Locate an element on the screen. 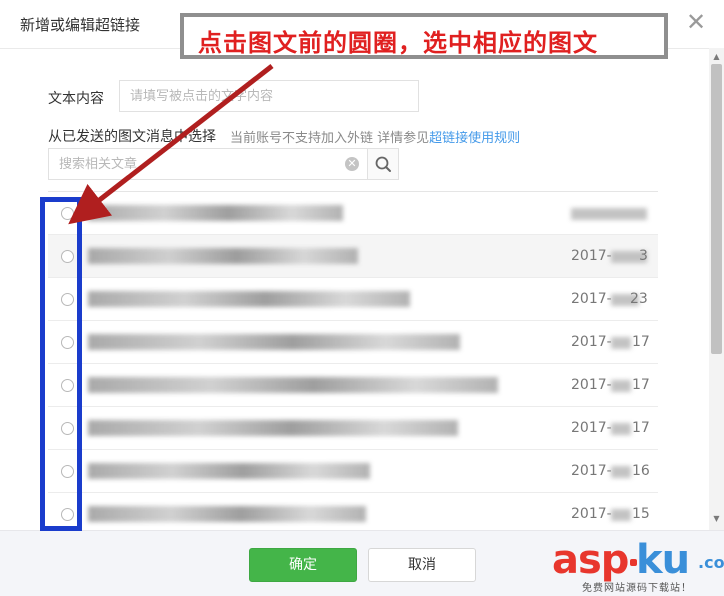  instruction-callout-text: 点击图文前的圆圈，选中相应的图文 is located at coordinates (398, 43).